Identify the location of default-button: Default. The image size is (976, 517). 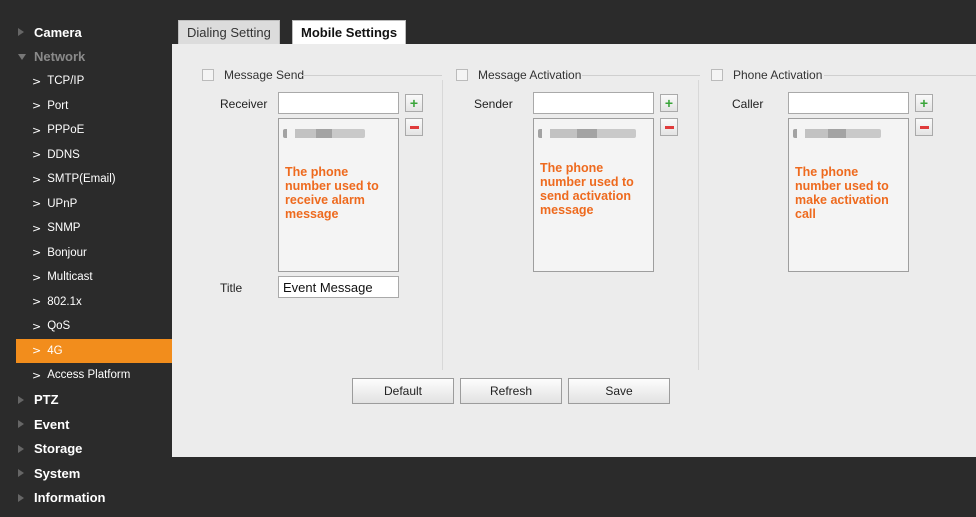
(403, 391).